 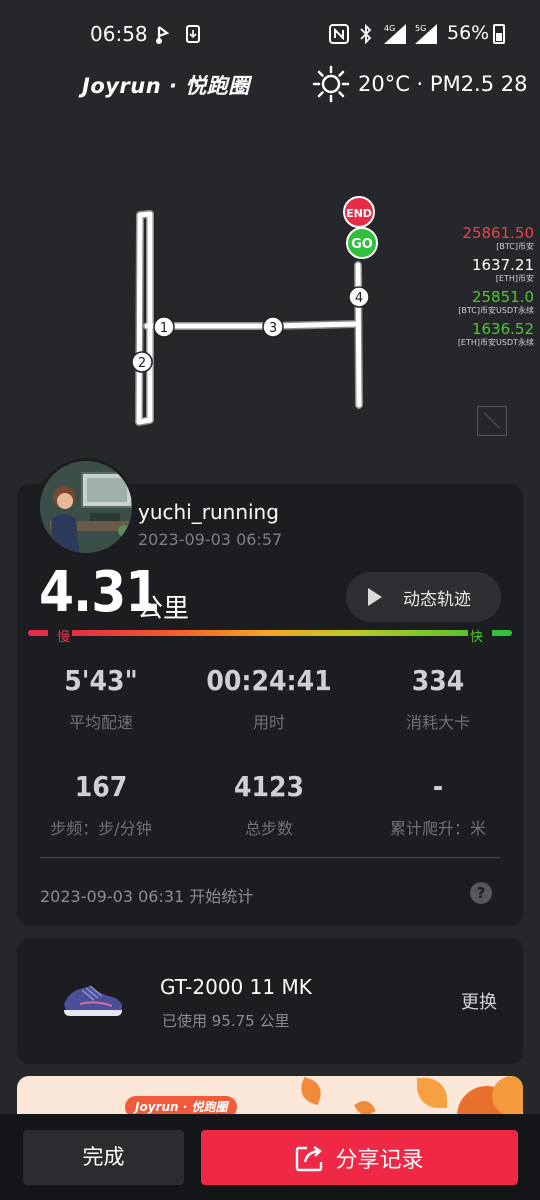 I want to click on metric-value: 167, so click(x=101, y=786).